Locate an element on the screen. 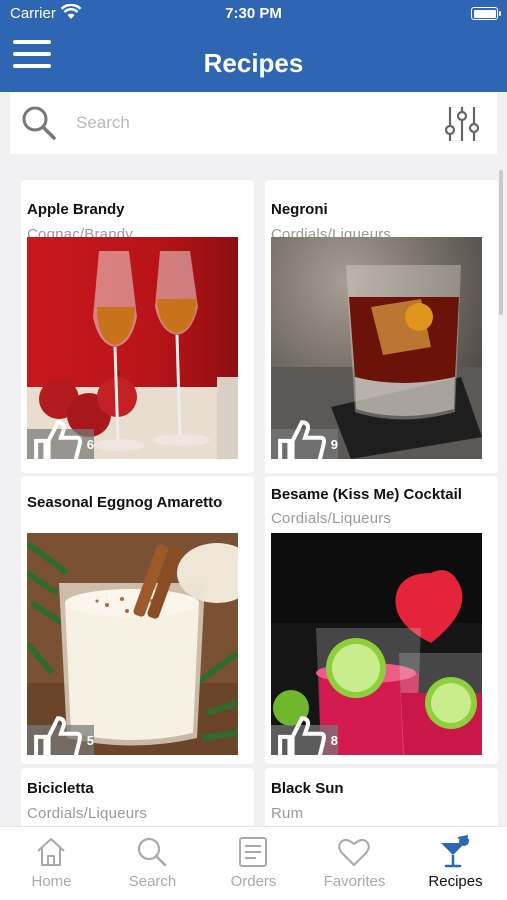  recipe-name: Bicicletta is located at coordinates (60, 788).